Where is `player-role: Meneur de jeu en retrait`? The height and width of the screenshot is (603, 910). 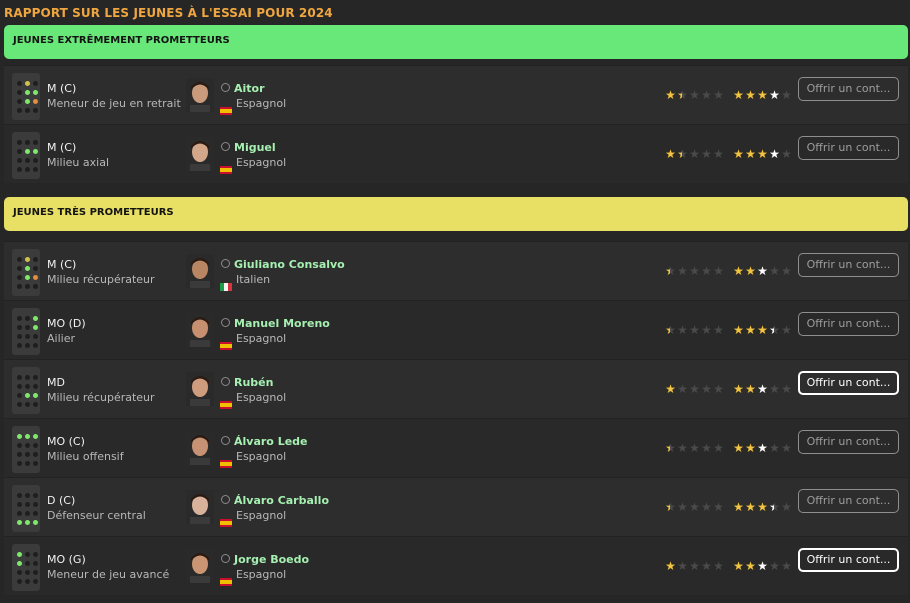 player-role: Meneur de jeu en retrait is located at coordinates (114, 103).